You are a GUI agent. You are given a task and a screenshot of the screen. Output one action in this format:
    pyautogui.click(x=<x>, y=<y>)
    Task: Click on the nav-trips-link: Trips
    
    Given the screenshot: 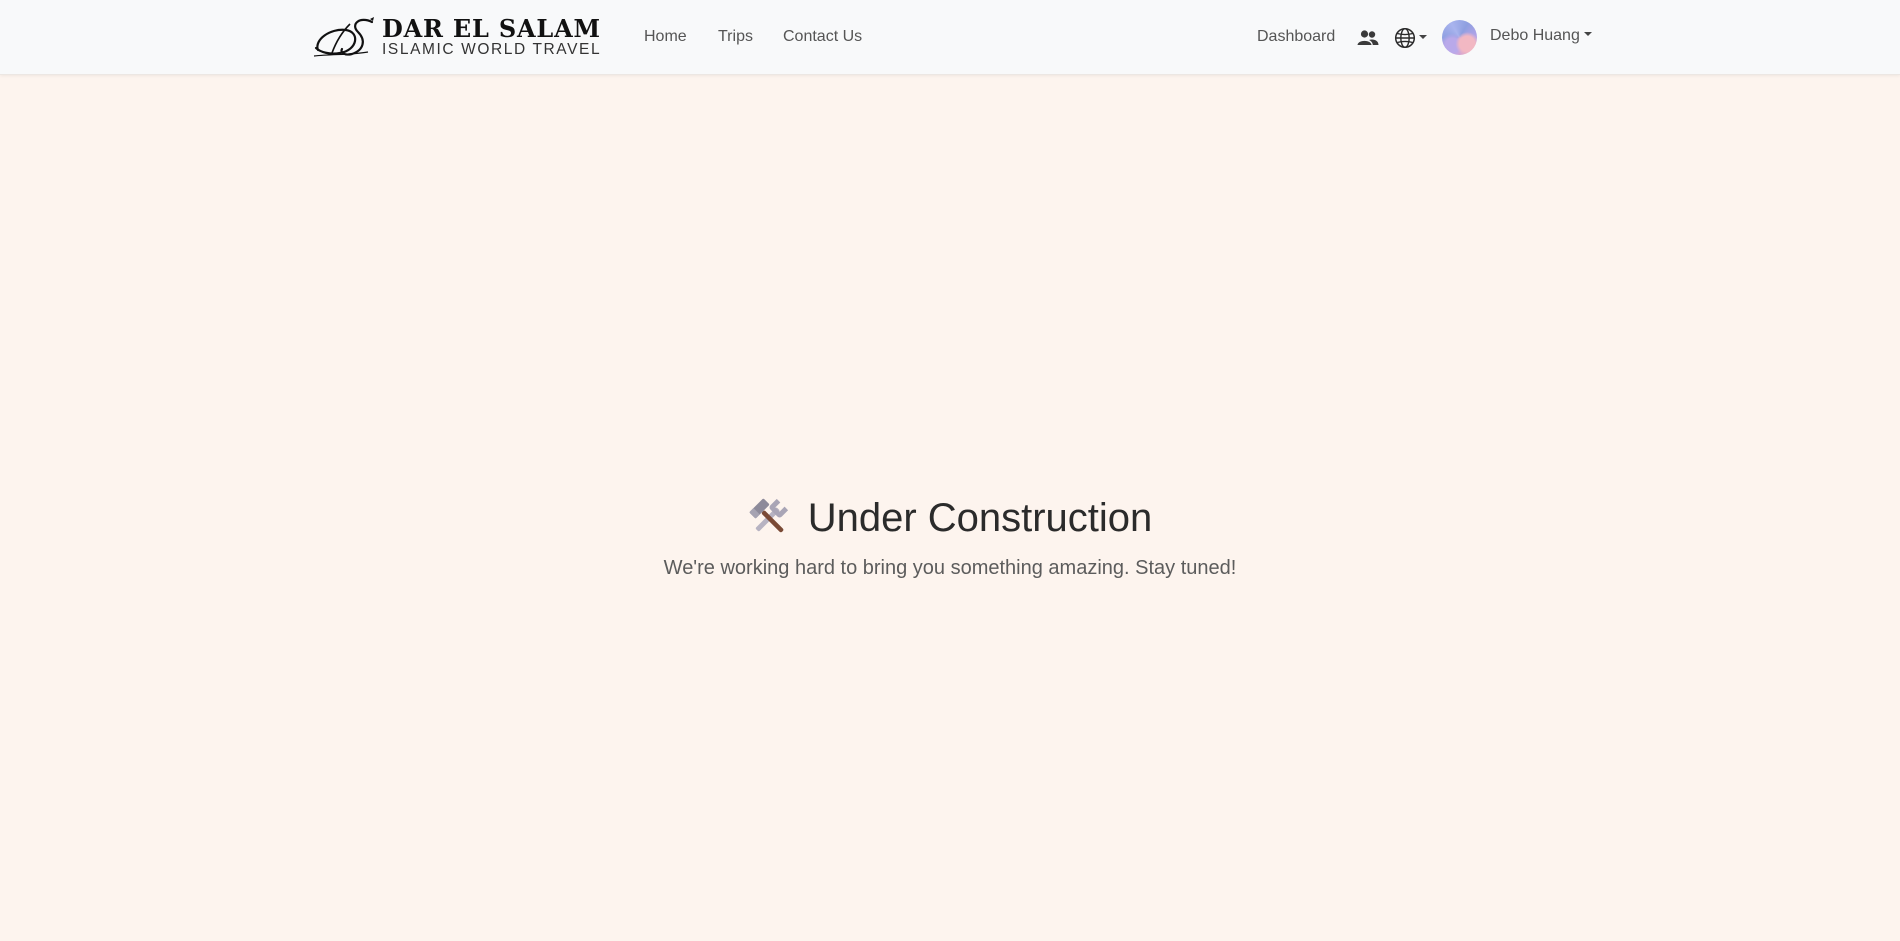 What is the action you would take?
    pyautogui.click(x=735, y=37)
    